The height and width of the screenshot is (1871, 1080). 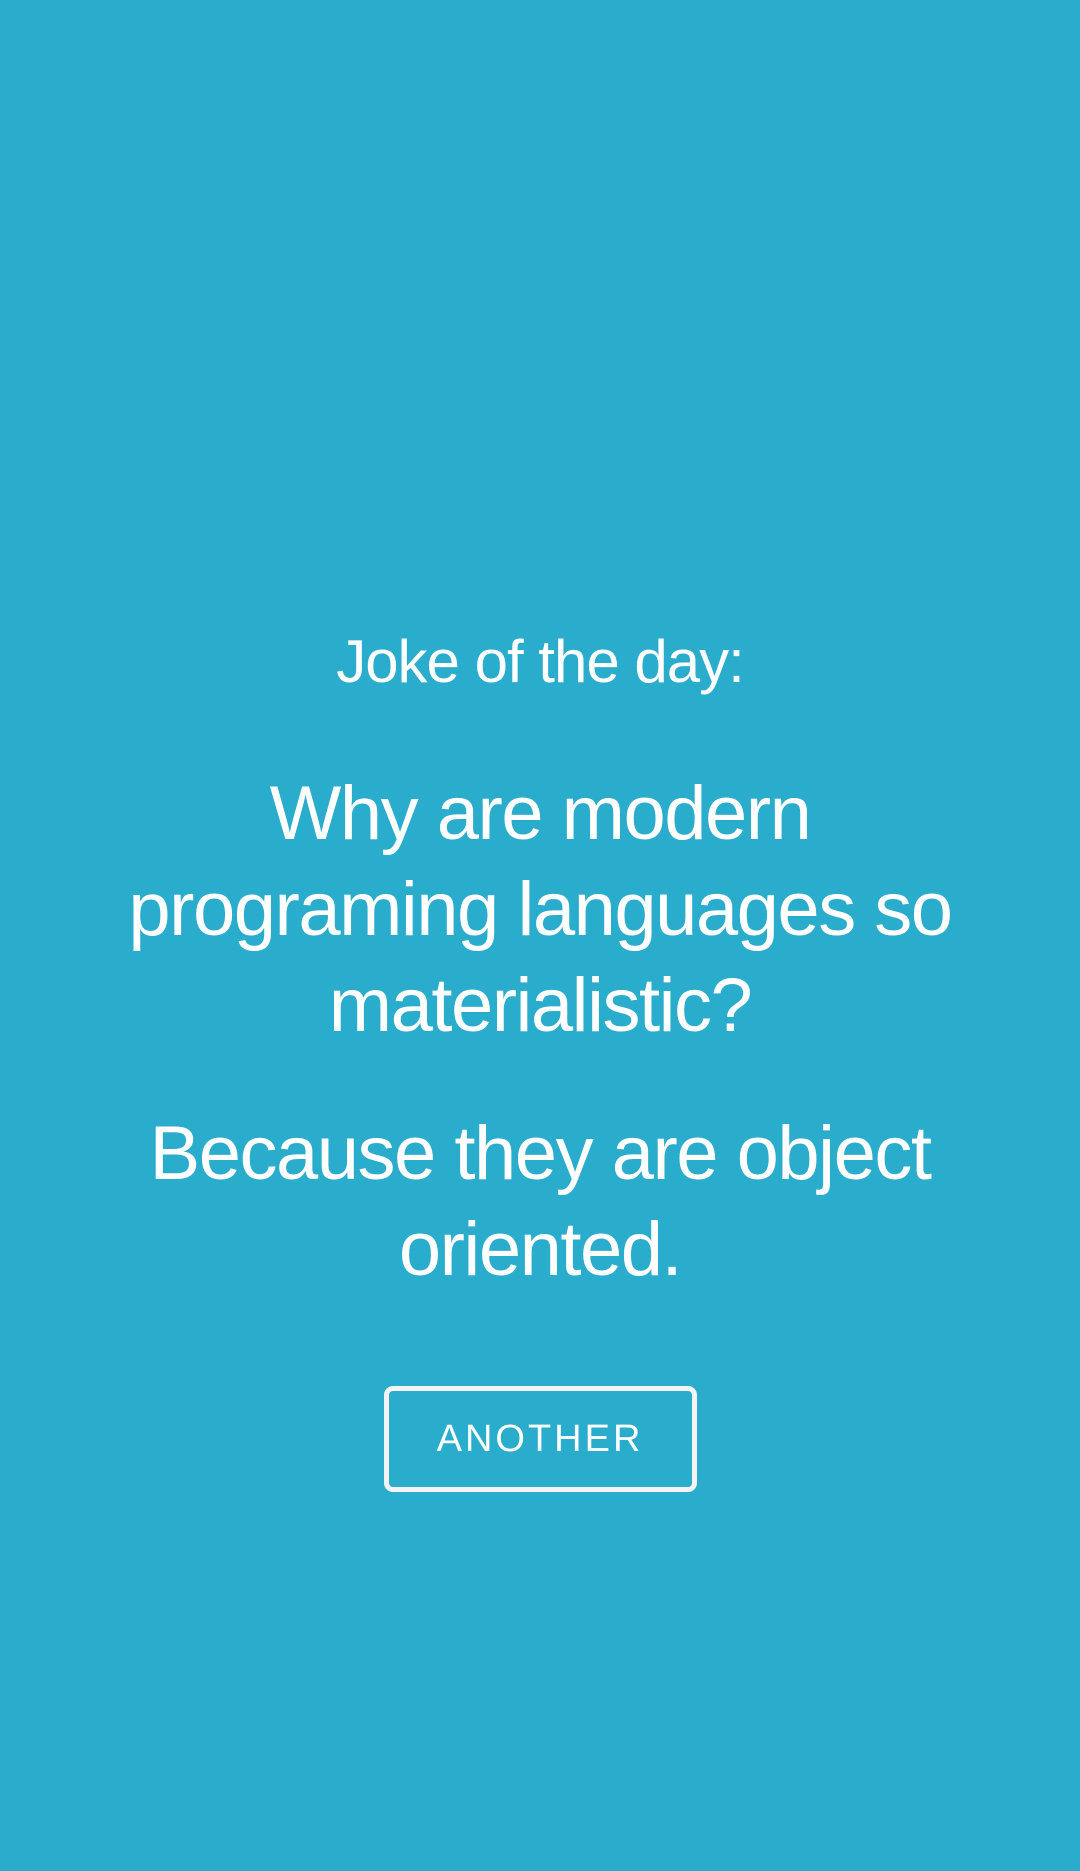 I want to click on button-container: ANOTHER, so click(x=540, y=1439).